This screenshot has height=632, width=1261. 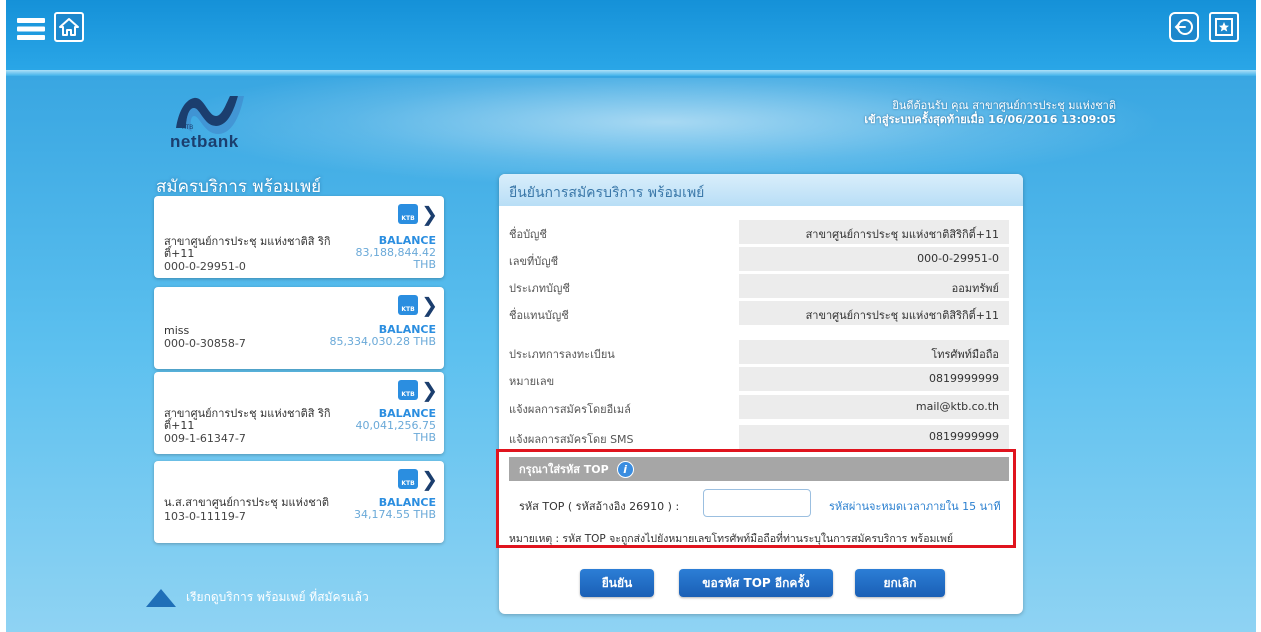 What do you see at coordinates (900, 583) in the screenshot?
I see `cancel-button: ยกเลิก` at bounding box center [900, 583].